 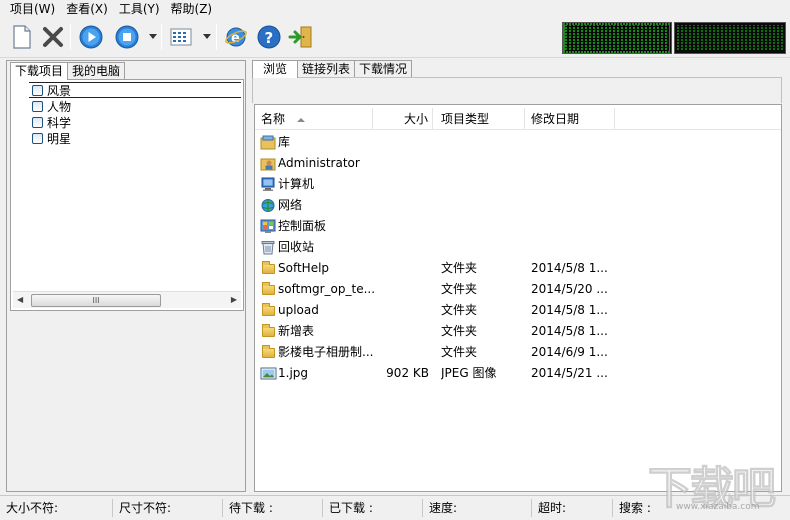 I want to click on tree-item-stars: 明星, so click(x=50, y=138).